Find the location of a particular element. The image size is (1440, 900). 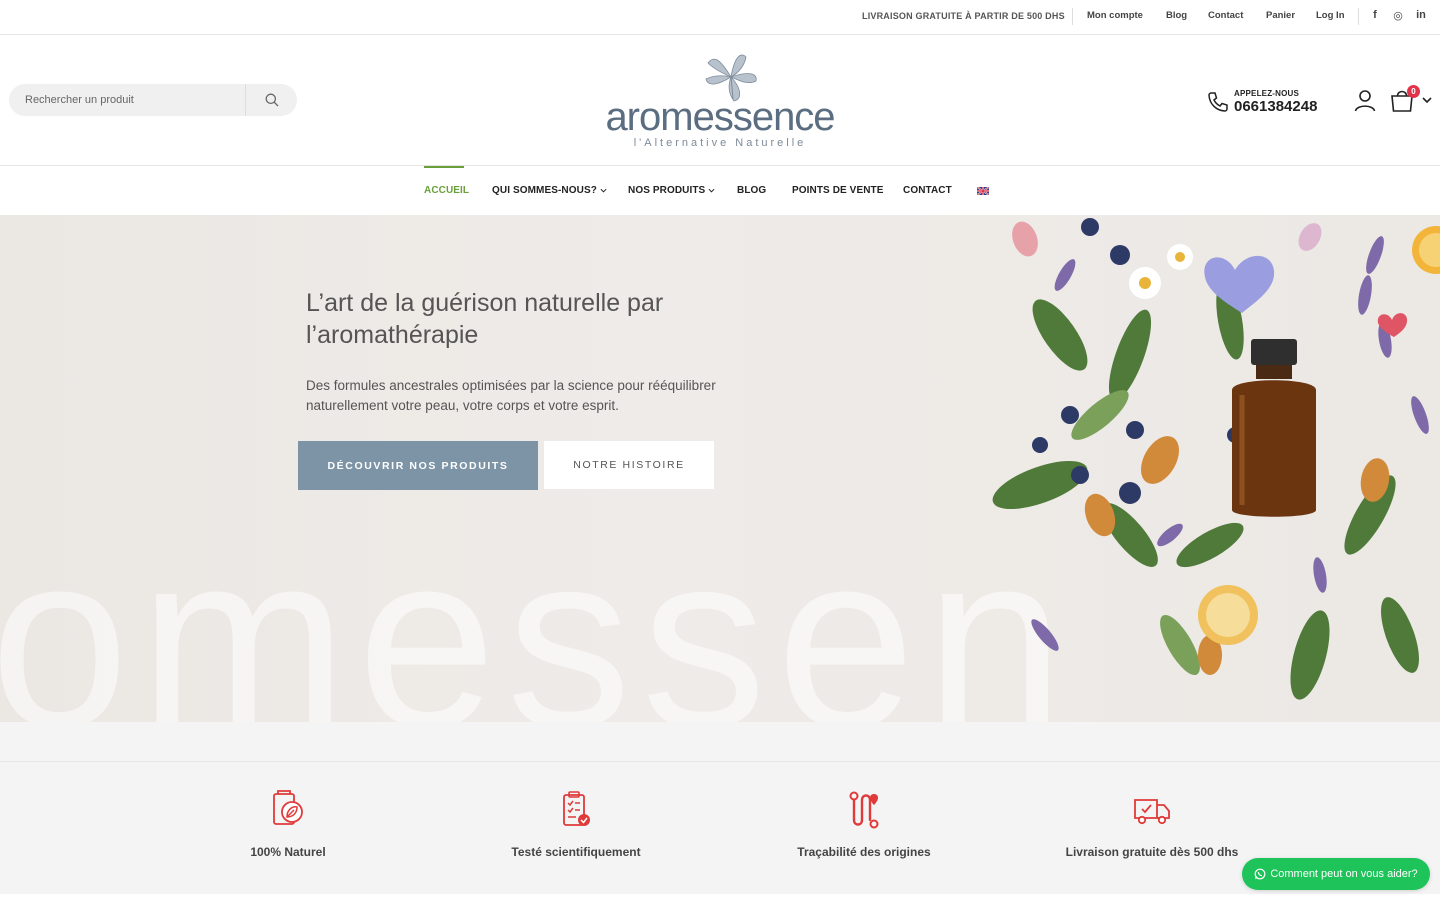

phone-number: 0661384248 is located at coordinates (1275, 106).